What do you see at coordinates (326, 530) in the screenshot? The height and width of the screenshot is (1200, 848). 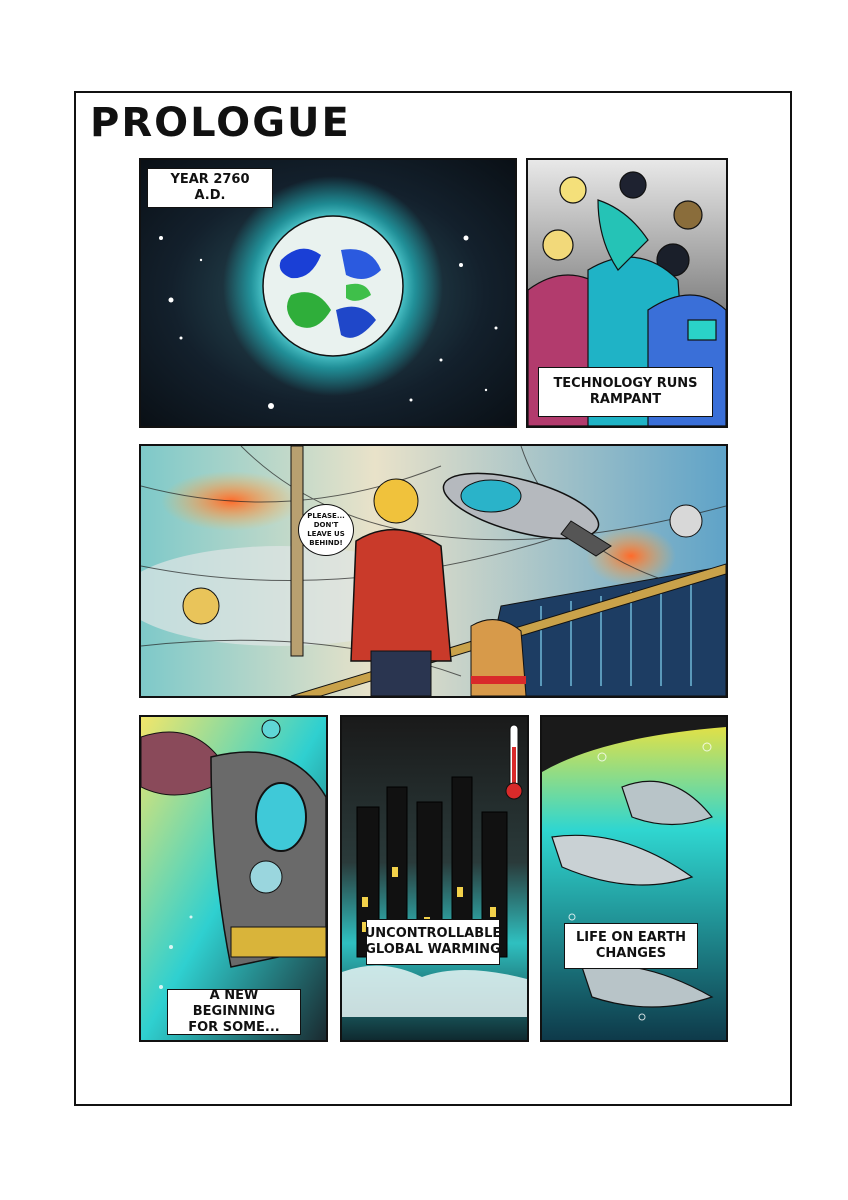 I see `speech-bubble: PLEASE... DON'T LEAVE US BEHIND!` at bounding box center [326, 530].